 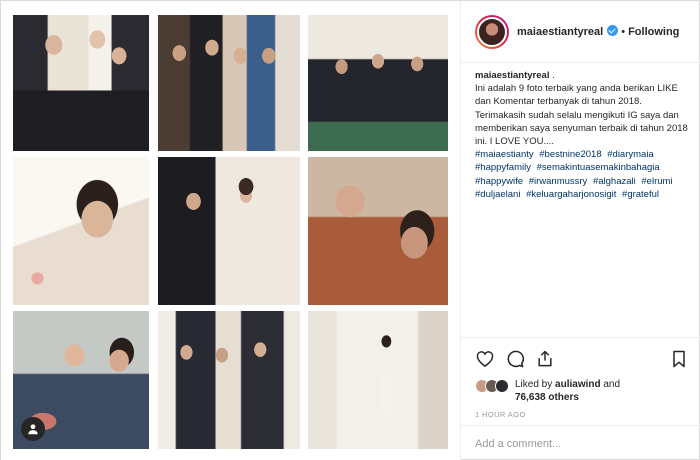 I want to click on hashtag-link: #happyfamily, so click(x=503, y=167).